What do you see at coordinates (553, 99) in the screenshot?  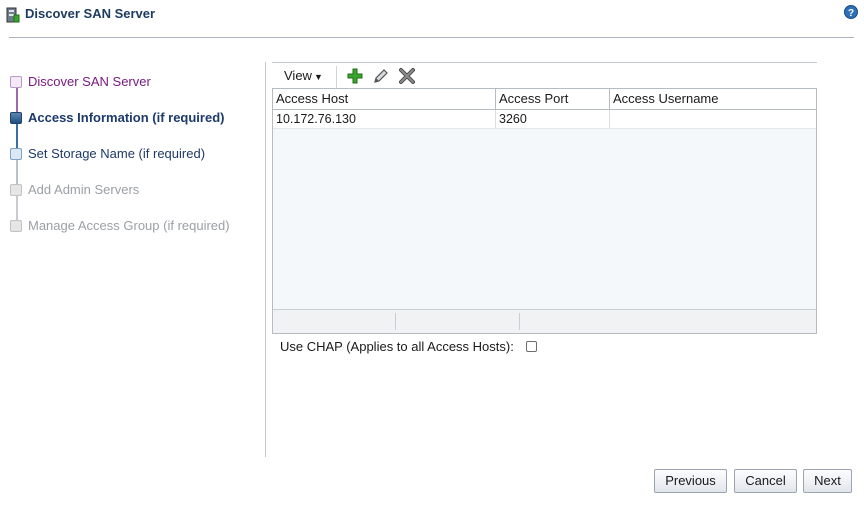 I see `column-header-access-port: Access Port` at bounding box center [553, 99].